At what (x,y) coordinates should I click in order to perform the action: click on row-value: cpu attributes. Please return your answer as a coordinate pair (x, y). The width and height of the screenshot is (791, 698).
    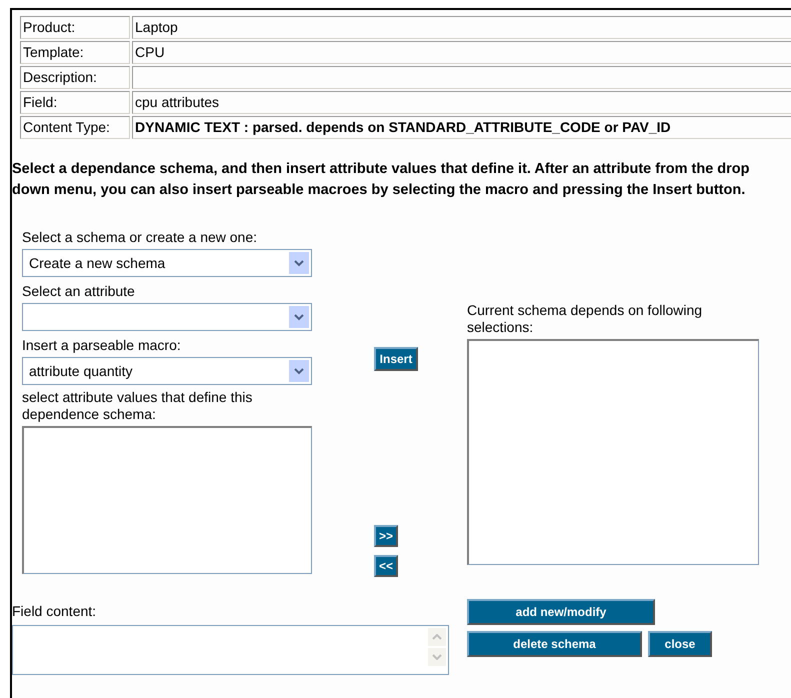
    Looking at the image, I should click on (461, 102).